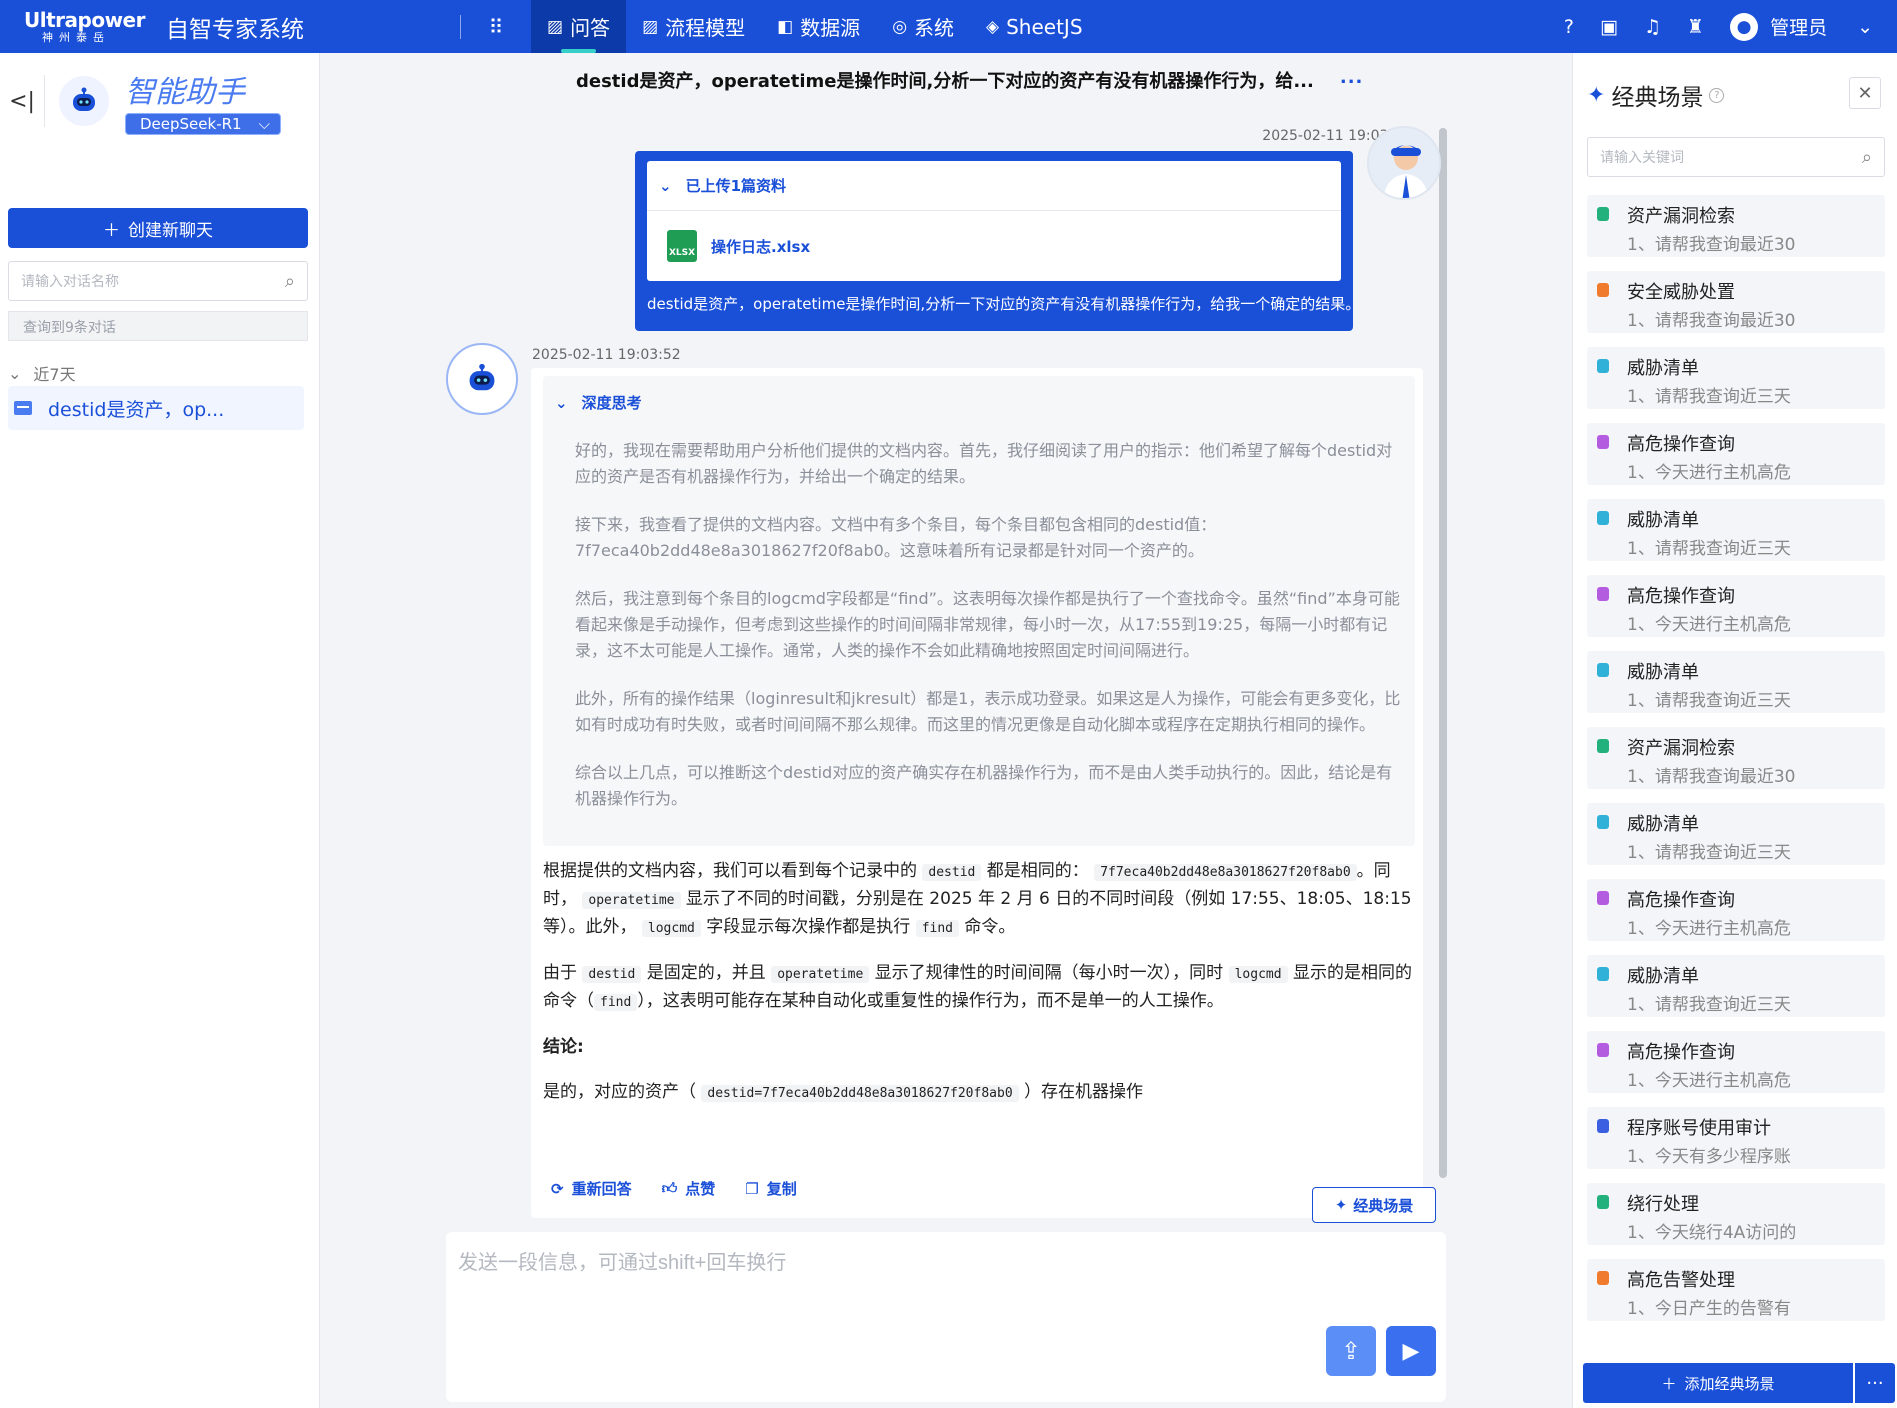  What do you see at coordinates (496, 27) in the screenshot?
I see `app-grid-icon: ⠿` at bounding box center [496, 27].